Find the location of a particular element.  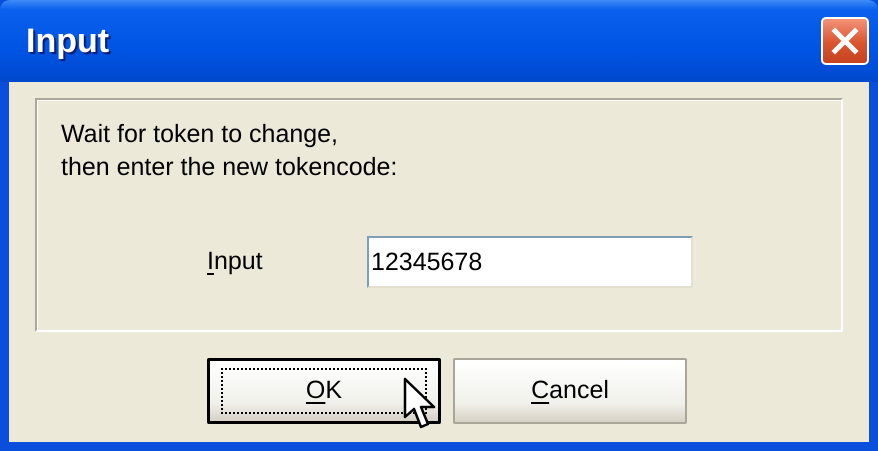

ok-button: OK is located at coordinates (324, 391).